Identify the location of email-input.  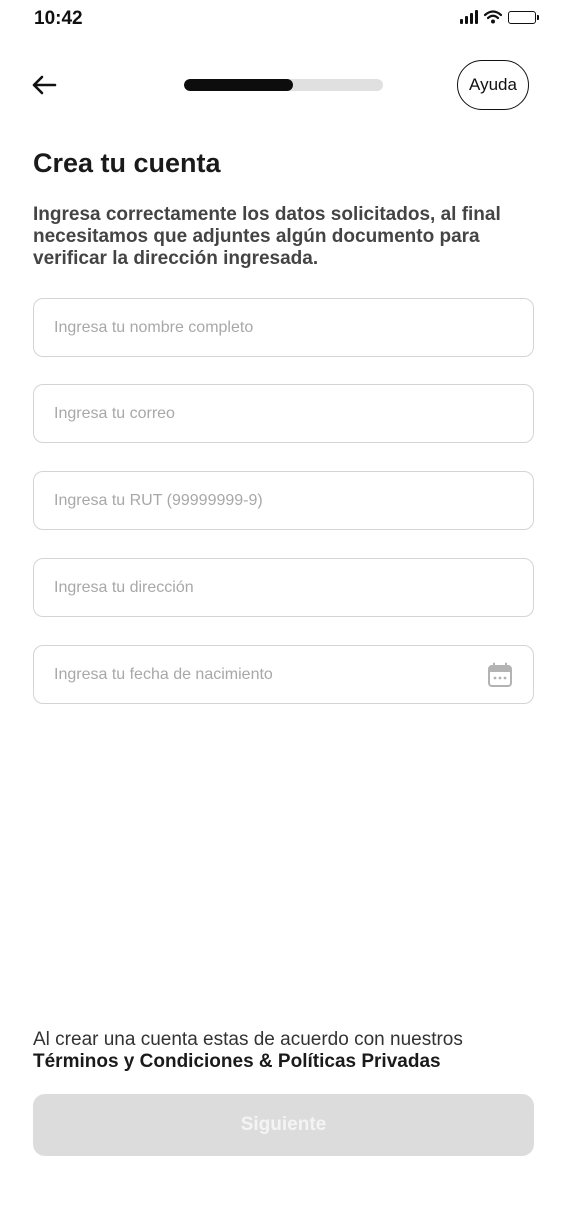
(283, 413).